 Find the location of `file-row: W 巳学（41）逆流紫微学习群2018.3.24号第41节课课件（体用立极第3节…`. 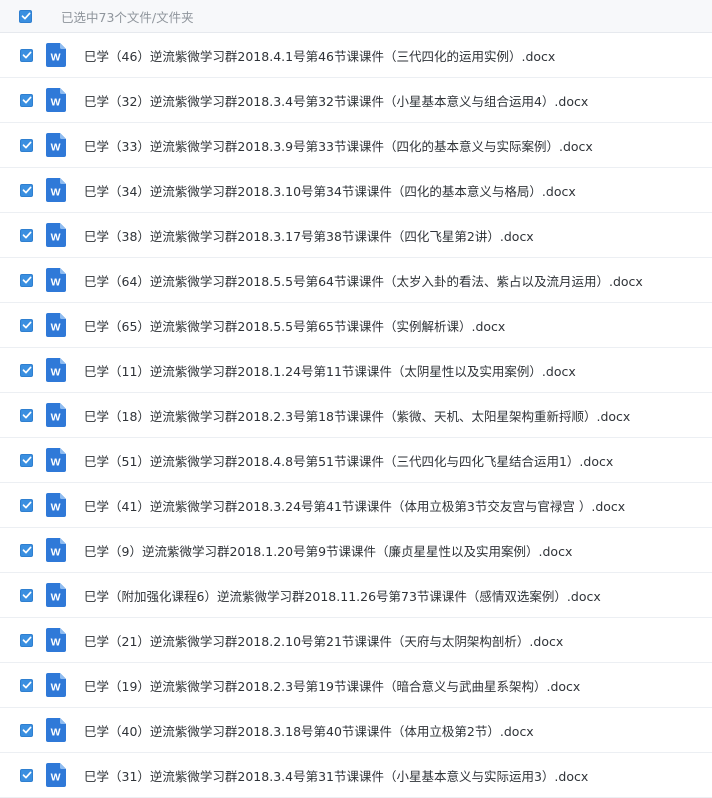

file-row: W 巳学（41）逆流紫微学习群2018.3.24号第41节课课件（体用立极第3节… is located at coordinates (356, 505).